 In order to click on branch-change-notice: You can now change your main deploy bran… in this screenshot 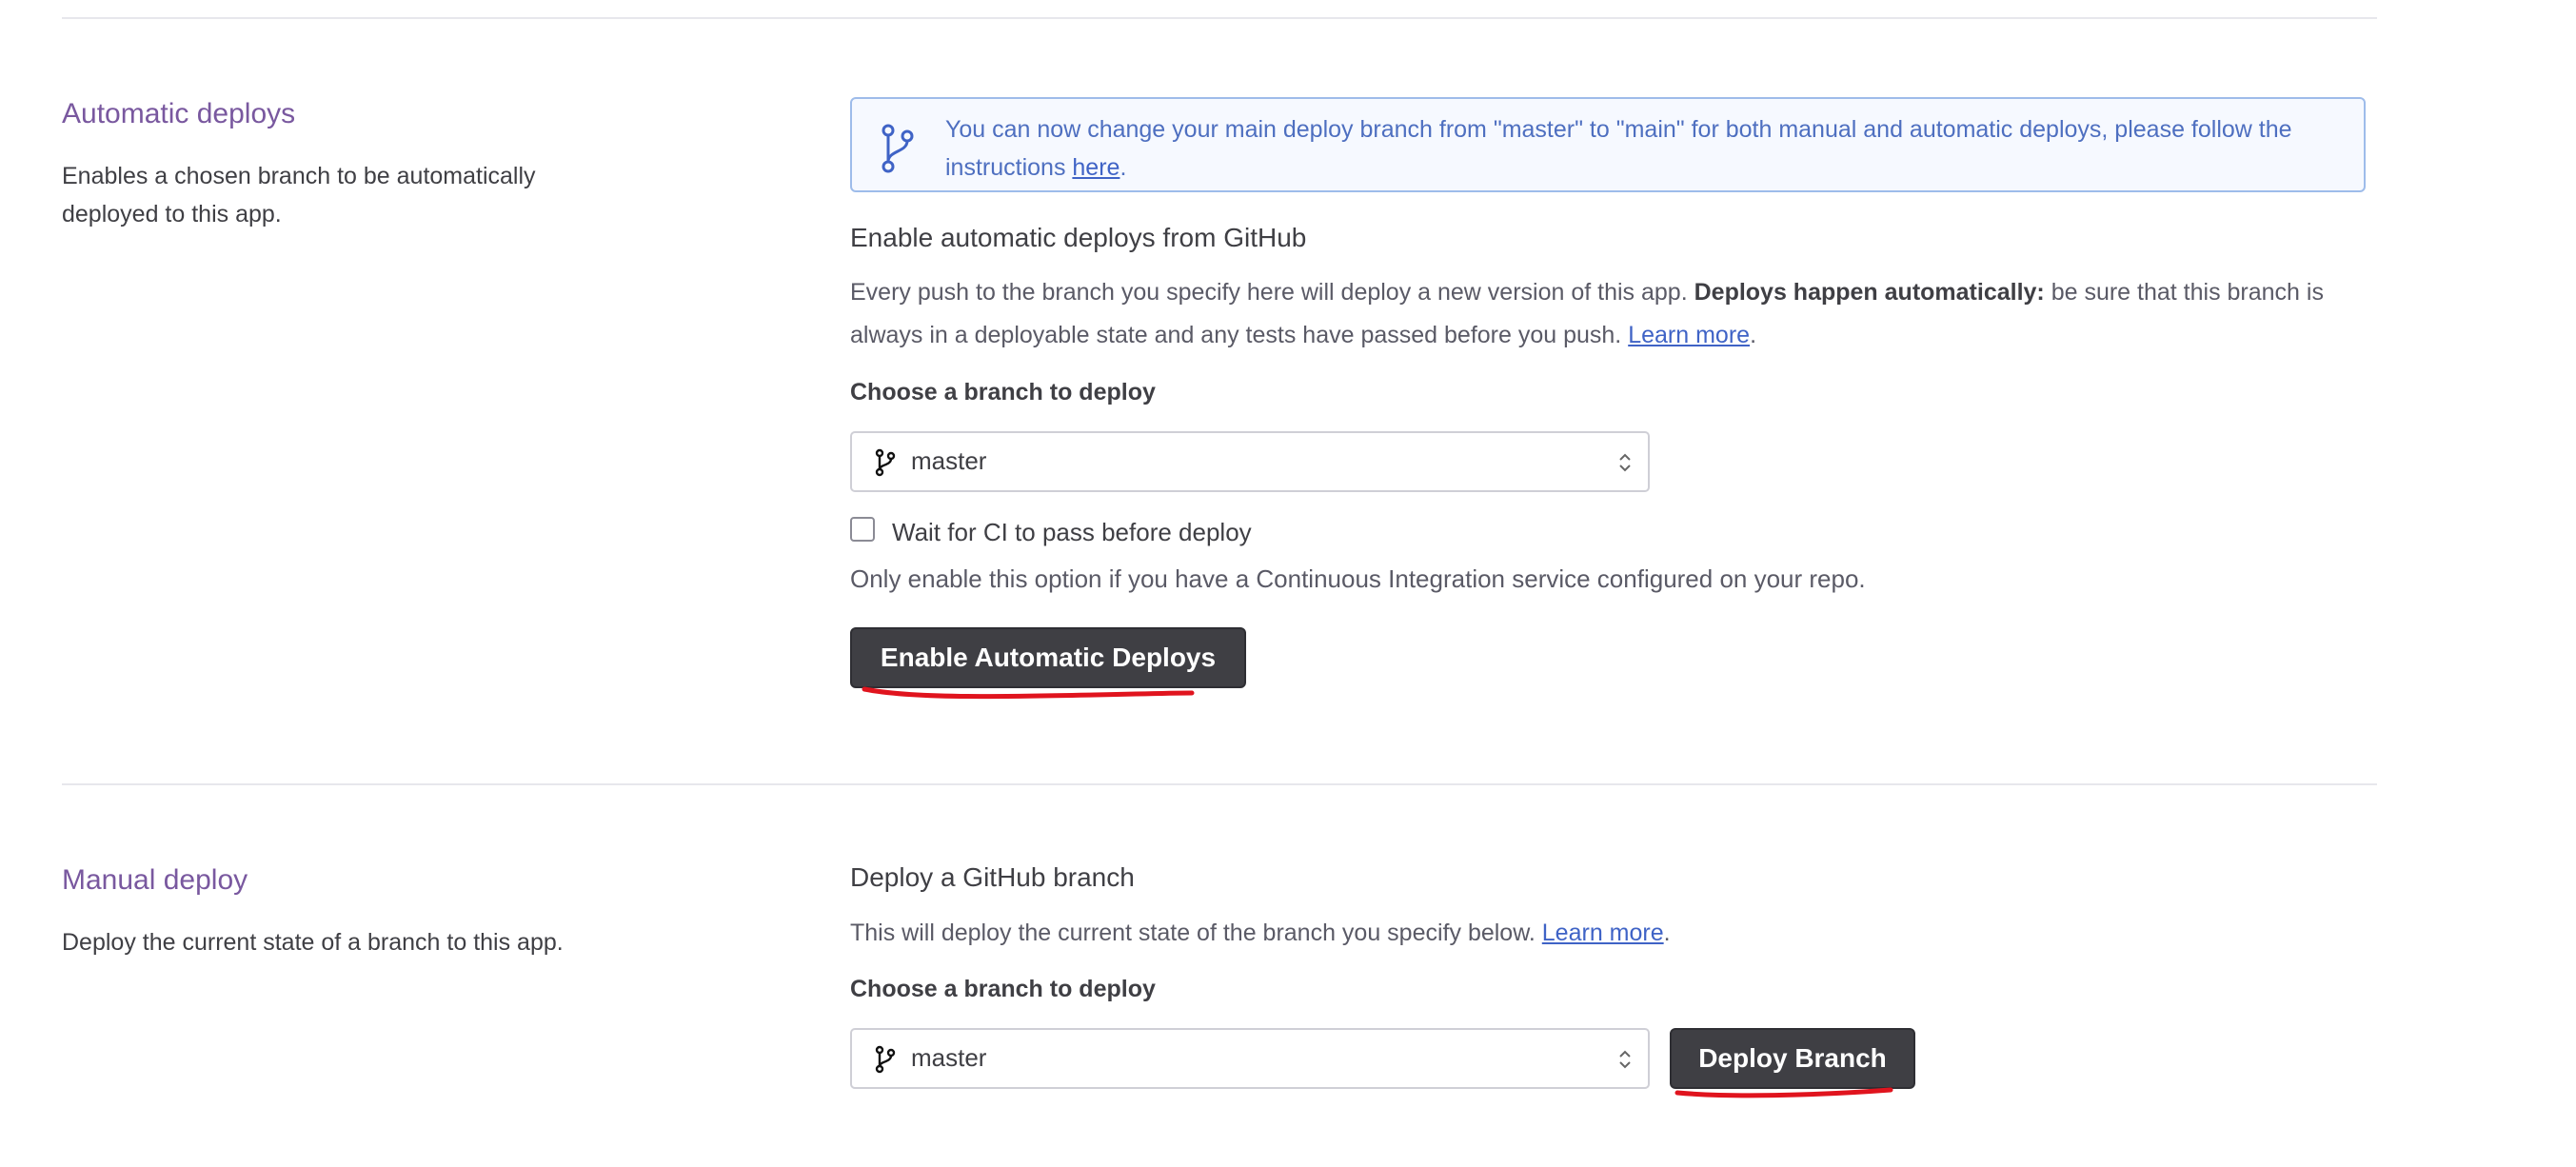, I will do `click(1608, 144)`.